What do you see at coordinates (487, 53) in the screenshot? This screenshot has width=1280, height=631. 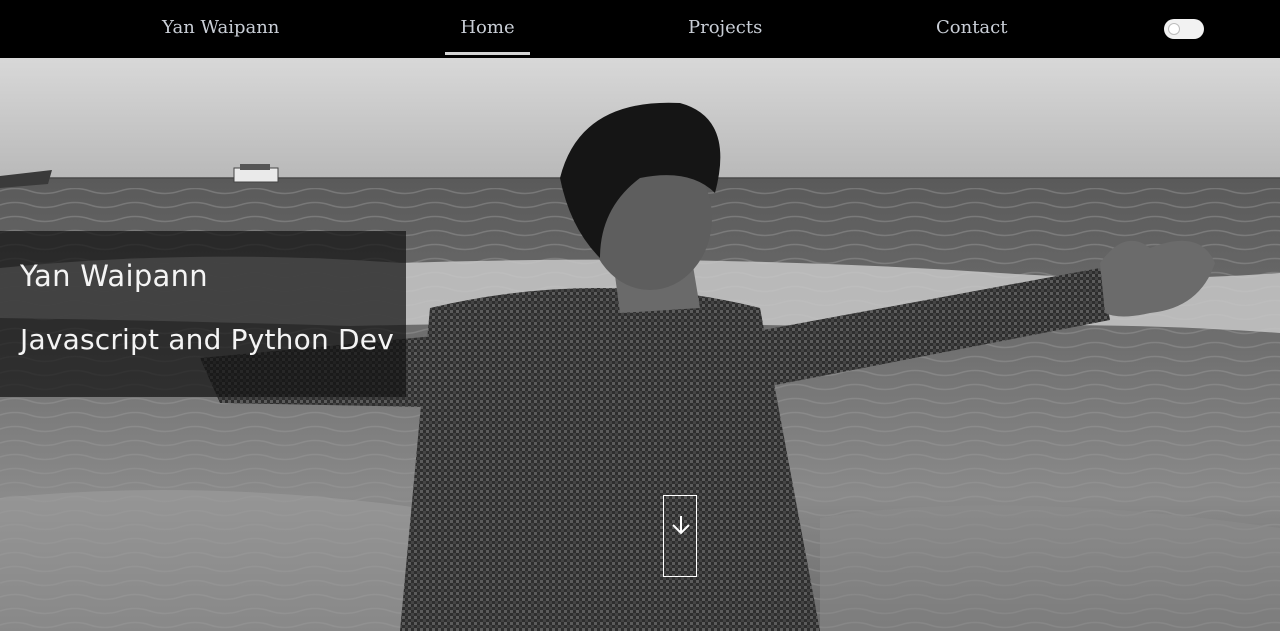 I see `active-underline` at bounding box center [487, 53].